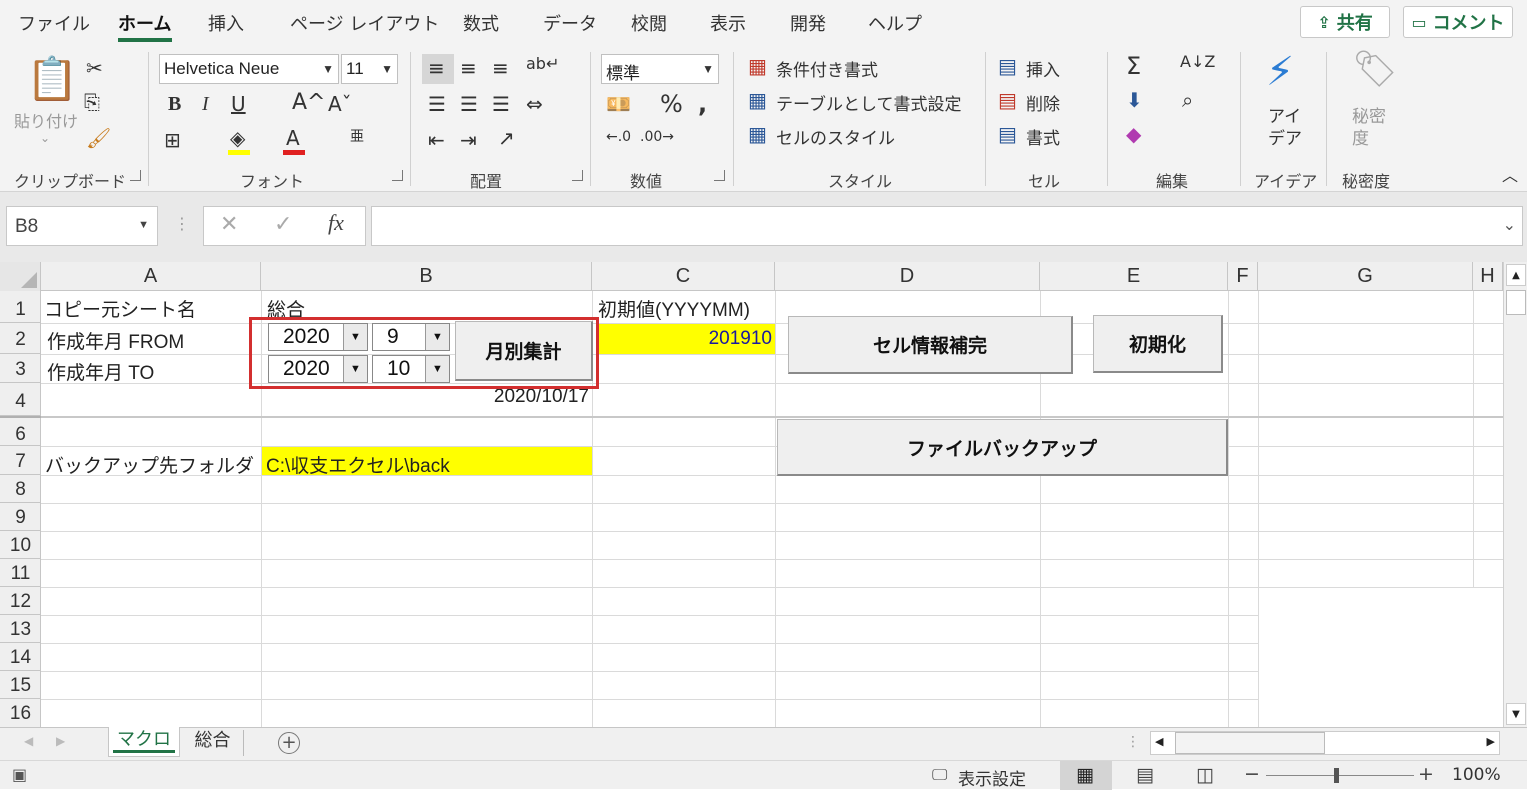  What do you see at coordinates (534, 104) in the screenshot?
I see `merge-center-icon: ⇔` at bounding box center [534, 104].